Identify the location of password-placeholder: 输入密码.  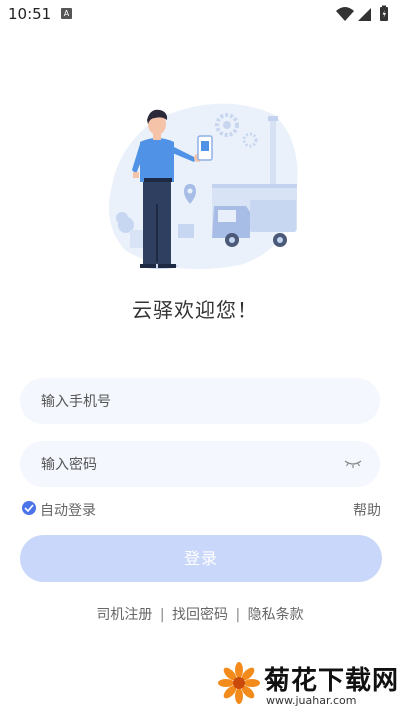
(69, 465).